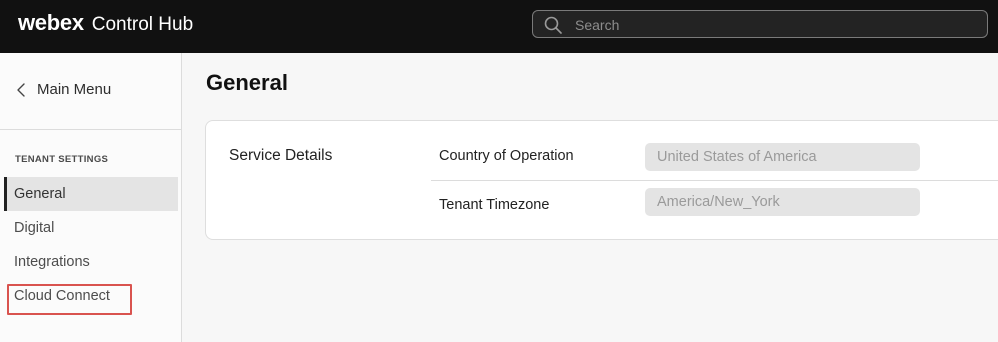  What do you see at coordinates (91, 194) in the screenshot?
I see `sidebar-item-general: General` at bounding box center [91, 194].